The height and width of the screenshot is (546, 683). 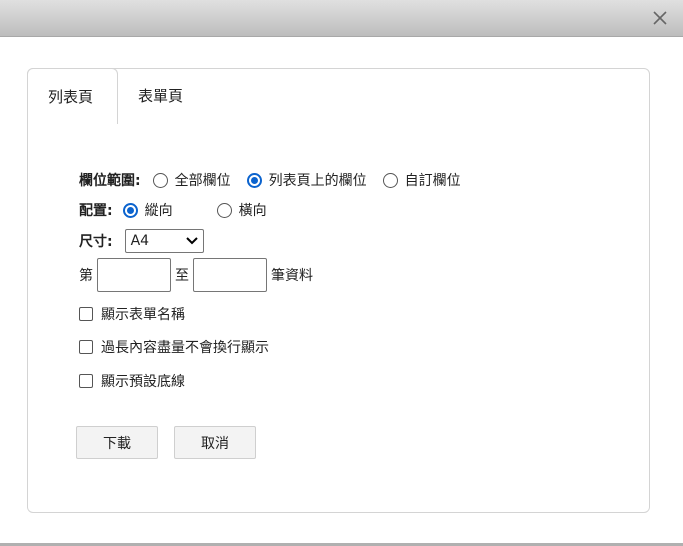 I want to click on tab-list-page-label: 列表頁, so click(x=71, y=97).